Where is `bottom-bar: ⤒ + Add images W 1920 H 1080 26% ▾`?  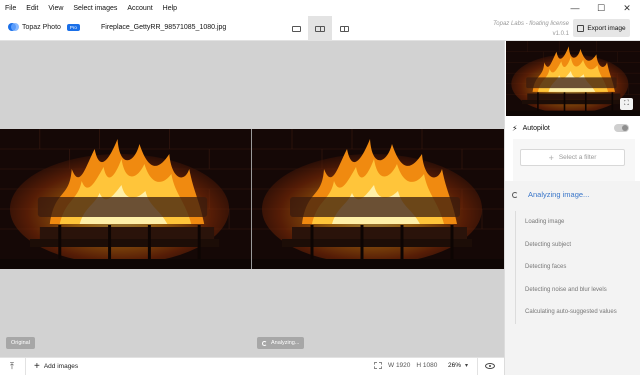 bottom-bar: ⤒ + Add images W 1920 H 1080 26% ▾ is located at coordinates (252, 366).